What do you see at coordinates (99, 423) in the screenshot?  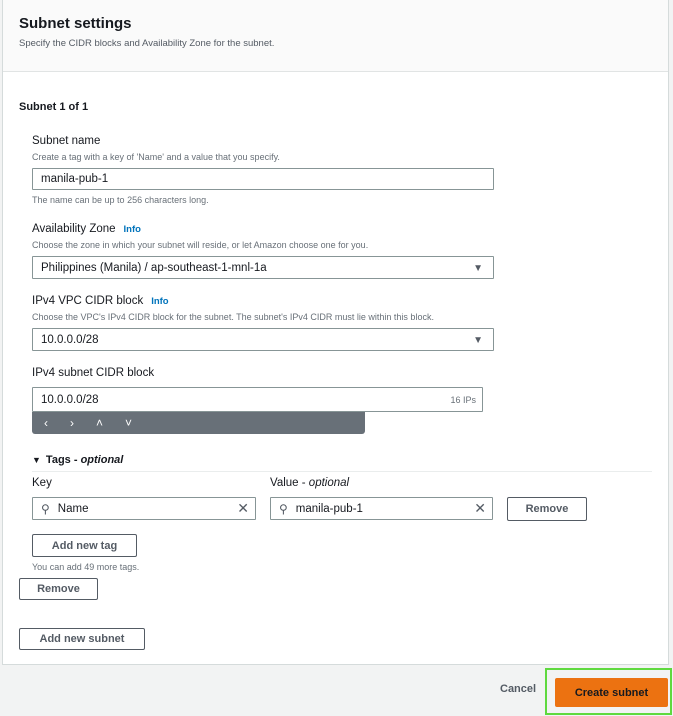 I see `chevron-up-icon: ˄` at bounding box center [99, 423].